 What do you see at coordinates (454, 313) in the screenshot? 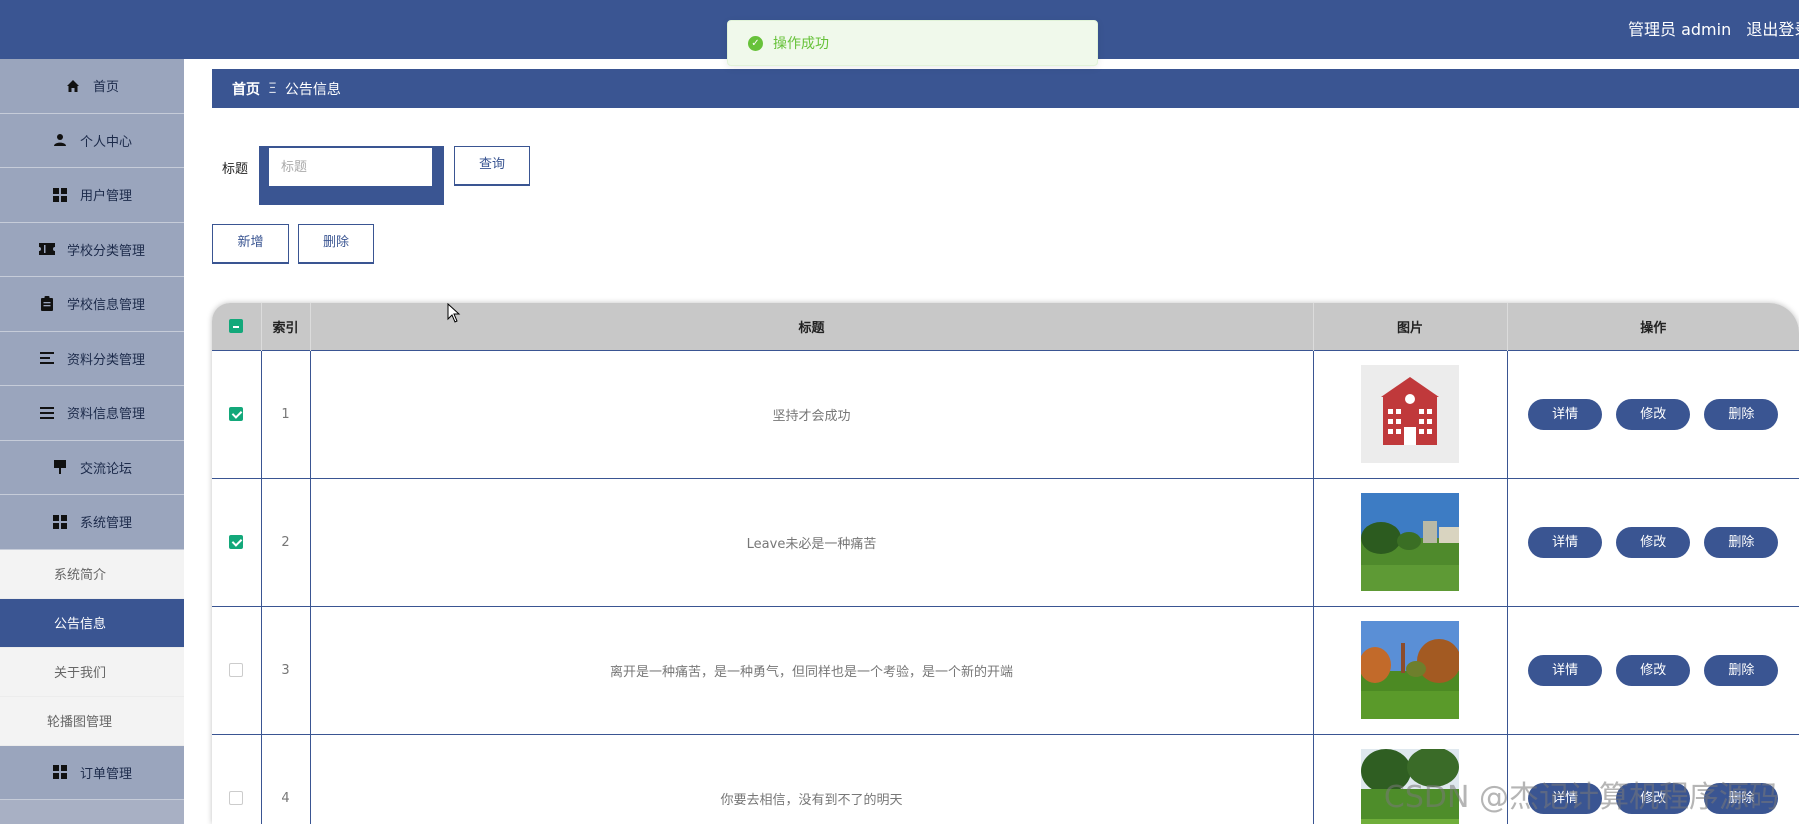
I see `mouse-cursor-icon` at bounding box center [454, 313].